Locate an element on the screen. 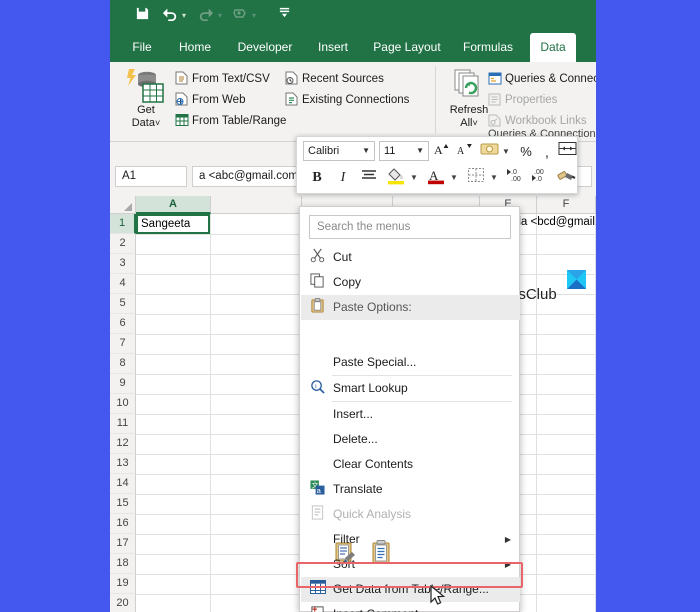 The image size is (700, 612). italic-icon: I is located at coordinates (343, 178).